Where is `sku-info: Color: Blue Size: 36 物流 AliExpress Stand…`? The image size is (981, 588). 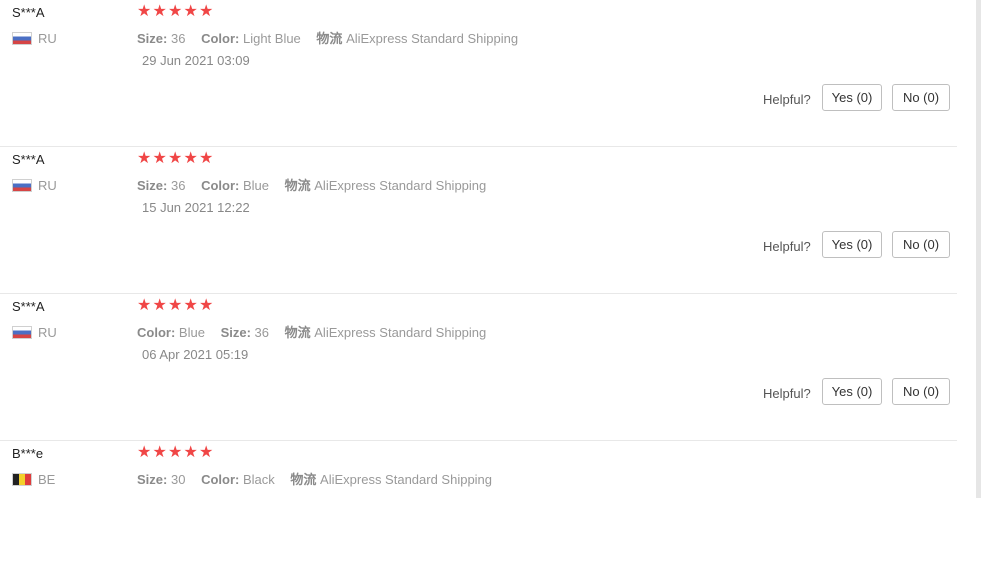 sku-info: Color: Blue Size: 36 物流 AliExpress Stand… is located at coordinates (317, 331).